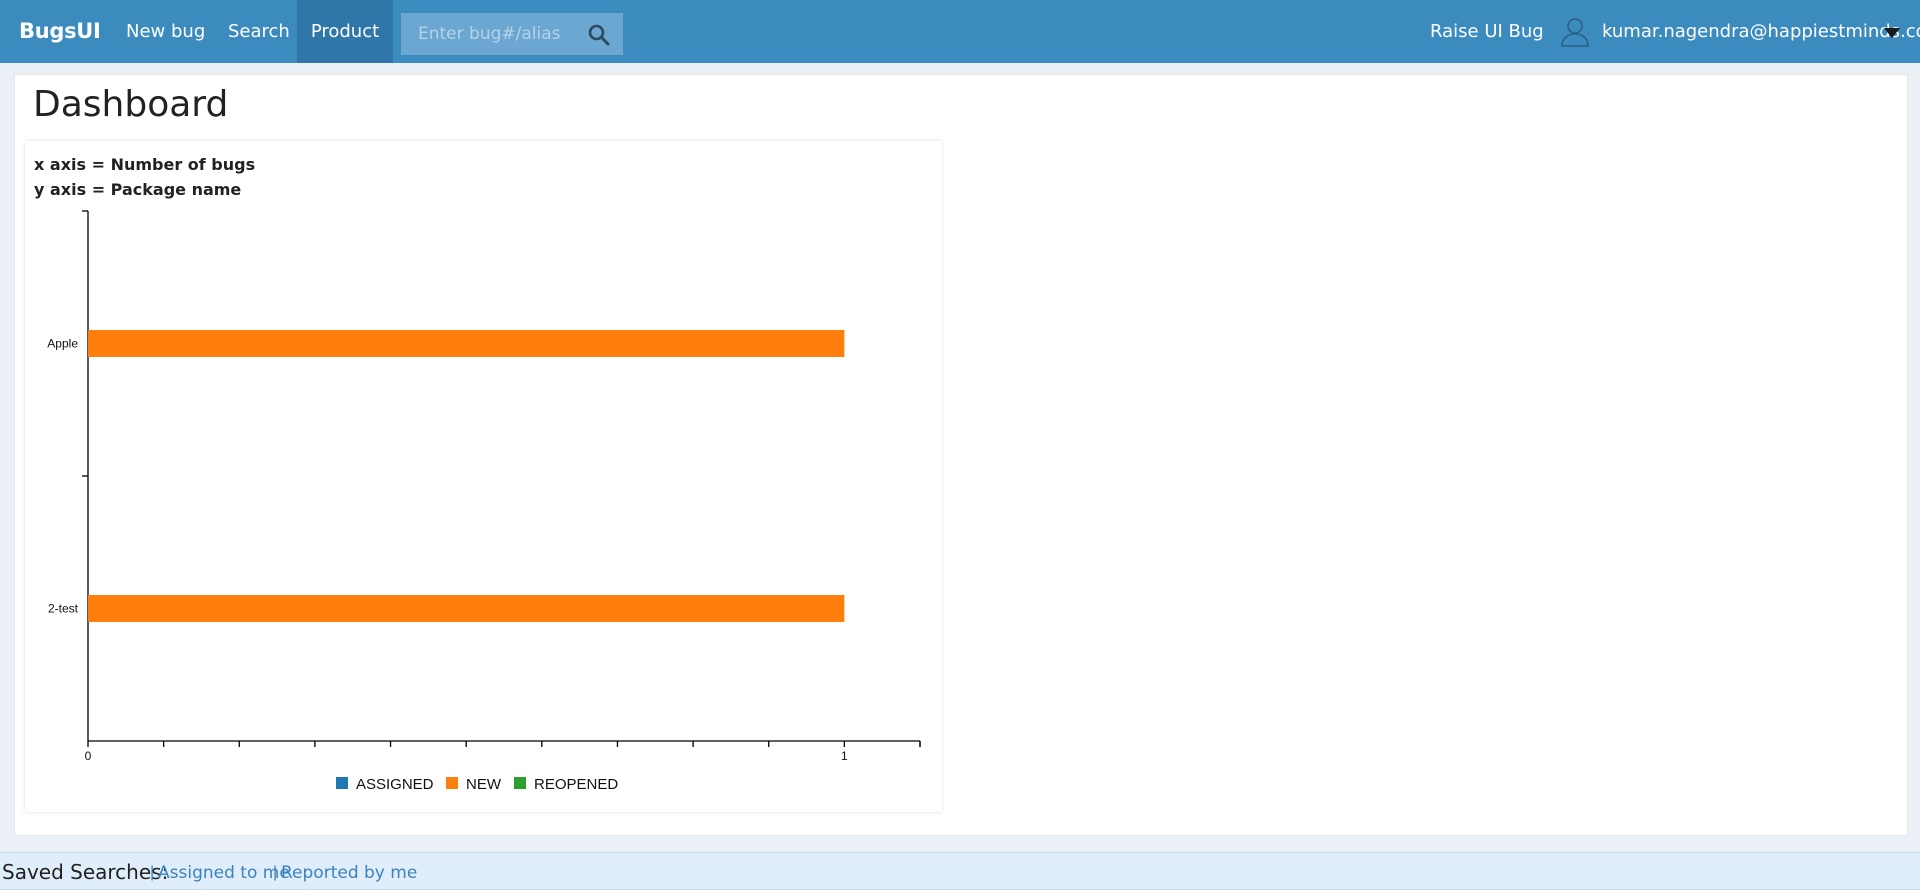 The image size is (1920, 894). What do you see at coordinates (345, 31) in the screenshot?
I see `nav-product: Product` at bounding box center [345, 31].